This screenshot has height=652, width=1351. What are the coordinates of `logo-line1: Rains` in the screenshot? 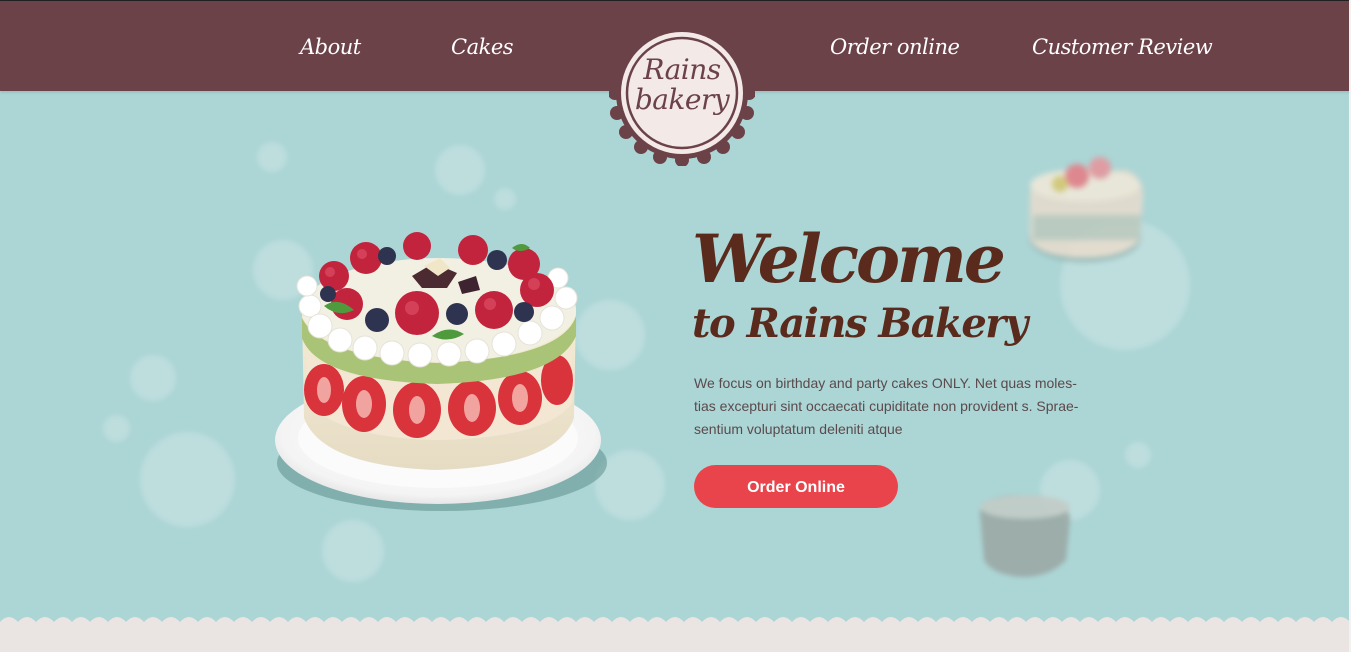 It's located at (682, 69).